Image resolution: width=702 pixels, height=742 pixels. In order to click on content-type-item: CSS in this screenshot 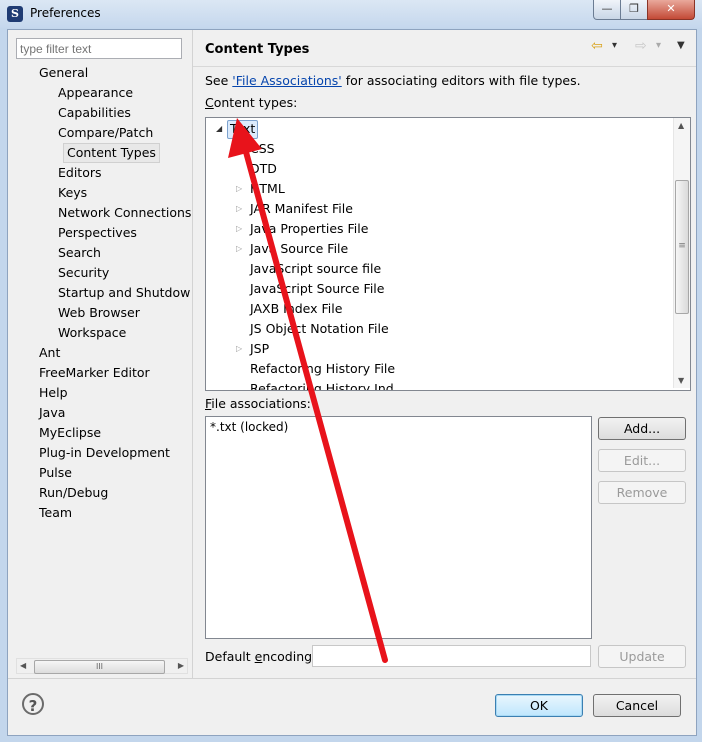, I will do `click(262, 149)`.